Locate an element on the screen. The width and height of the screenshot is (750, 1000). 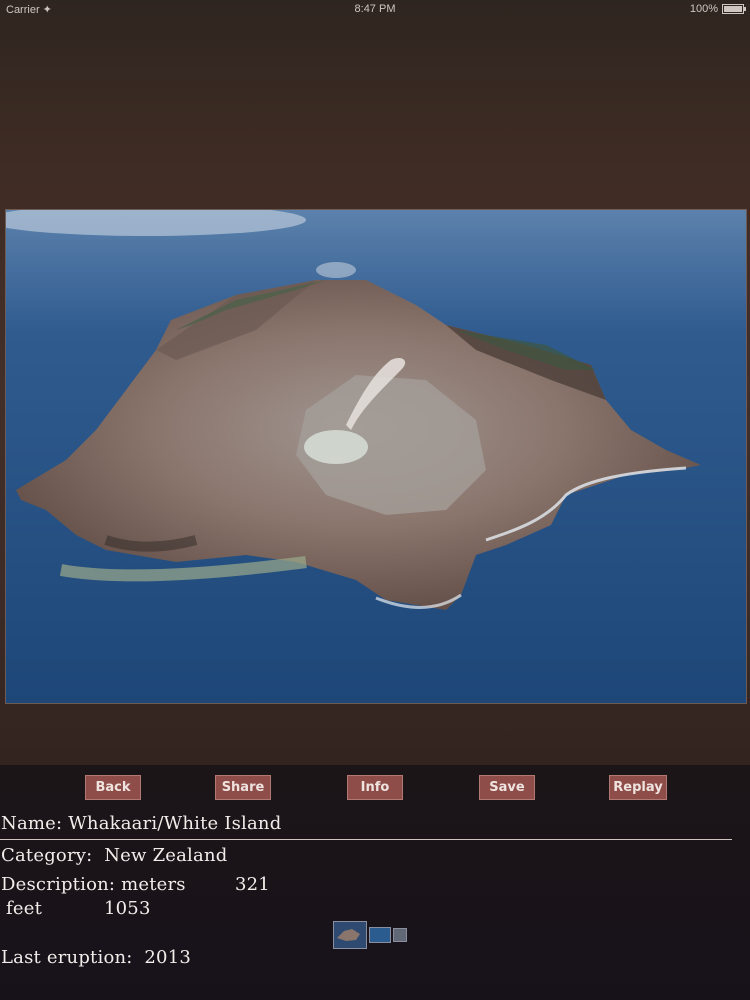
meters-value: 321 is located at coordinates (252, 884).